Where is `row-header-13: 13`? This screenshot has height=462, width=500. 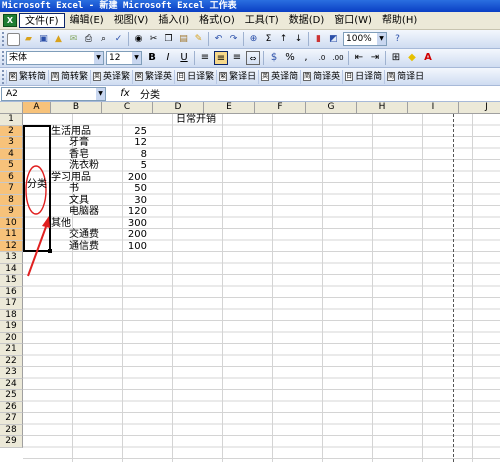
row-header-13: 13 is located at coordinates (11, 258).